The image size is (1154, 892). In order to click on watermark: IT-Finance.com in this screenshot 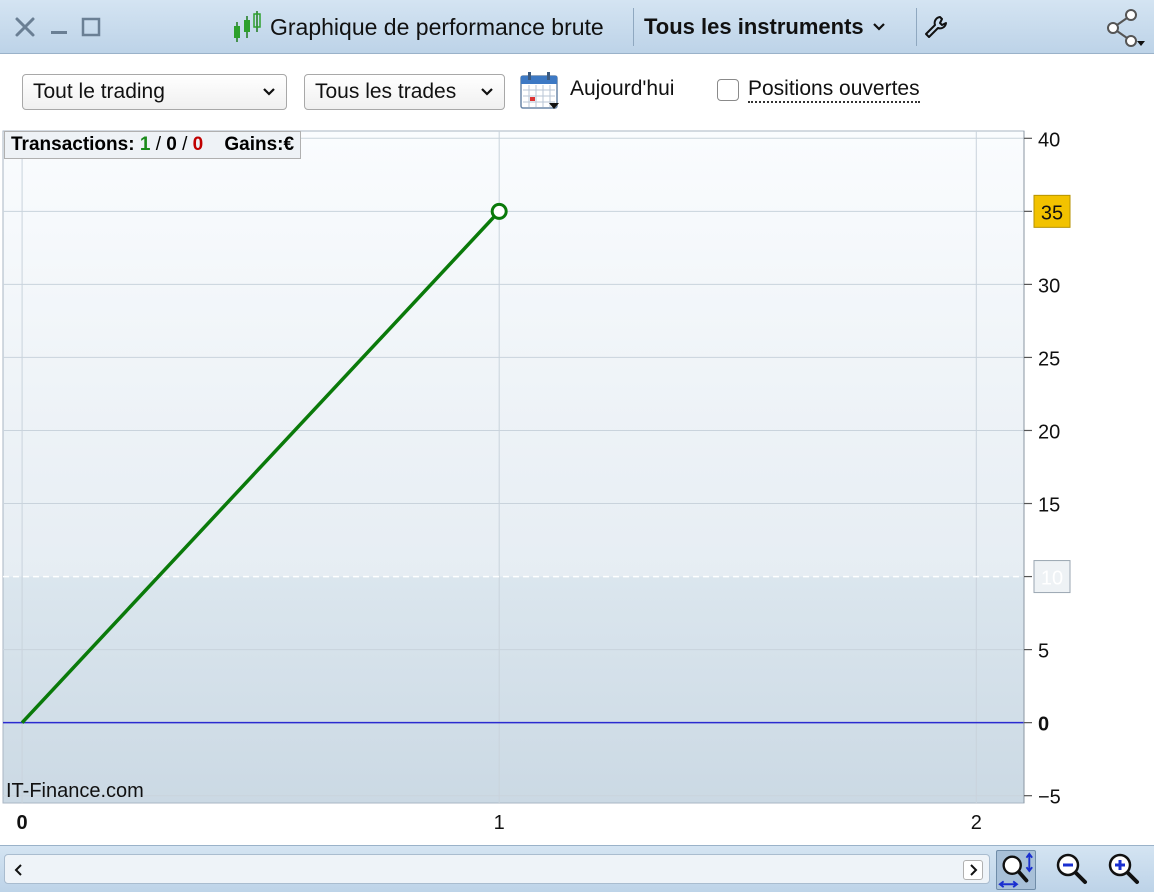, I will do `click(75, 791)`.